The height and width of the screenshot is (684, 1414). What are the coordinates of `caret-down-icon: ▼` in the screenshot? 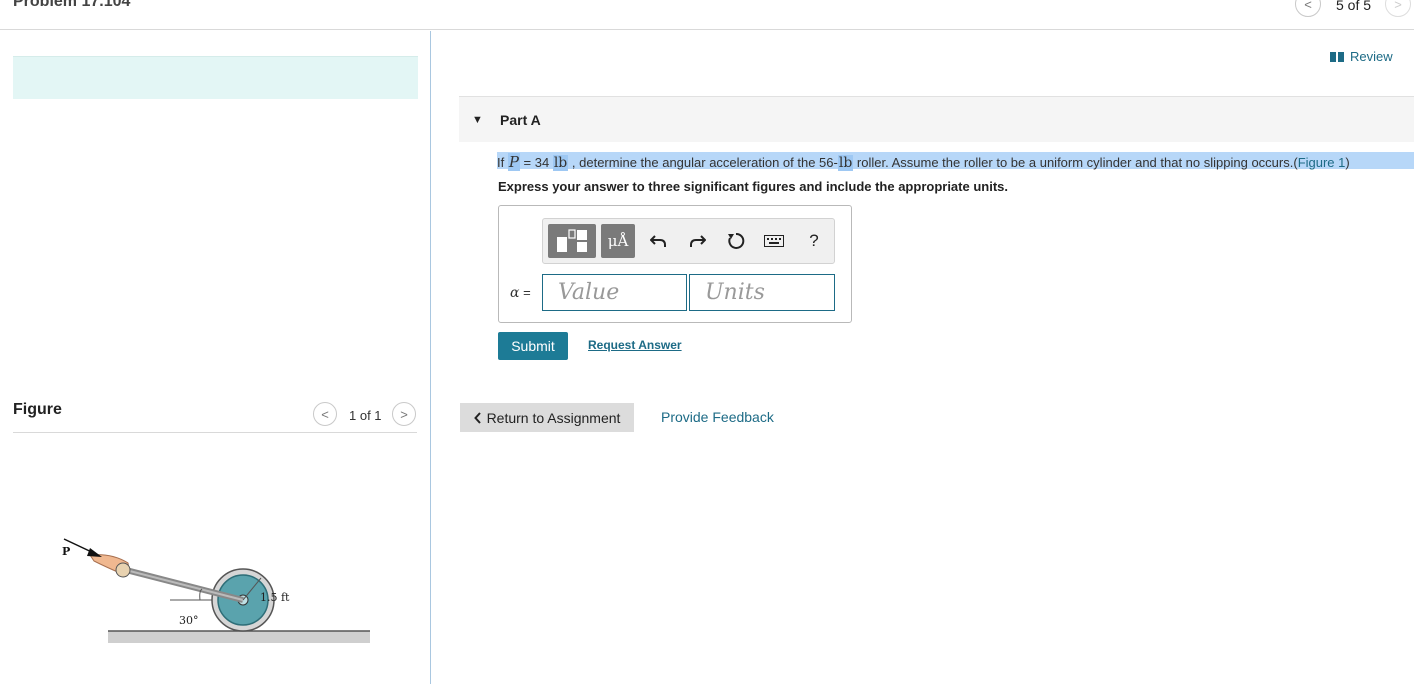 It's located at (477, 120).